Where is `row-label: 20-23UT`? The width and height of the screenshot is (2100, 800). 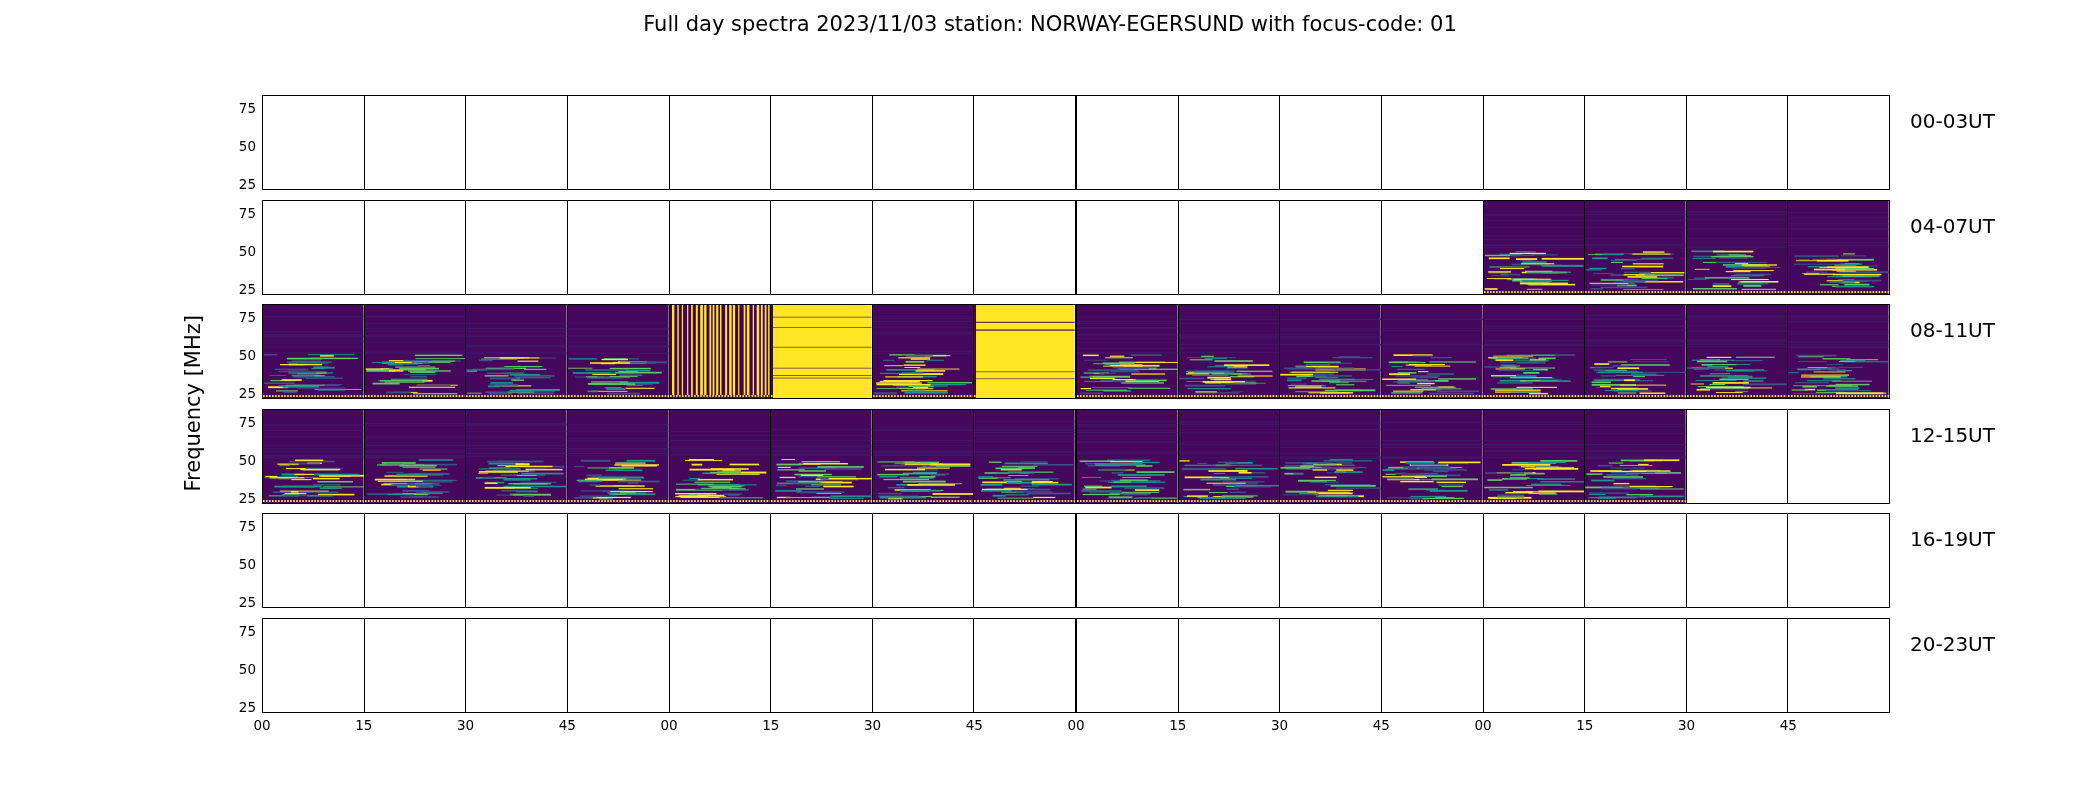
row-label: 20-23UT is located at coordinates (1952, 644).